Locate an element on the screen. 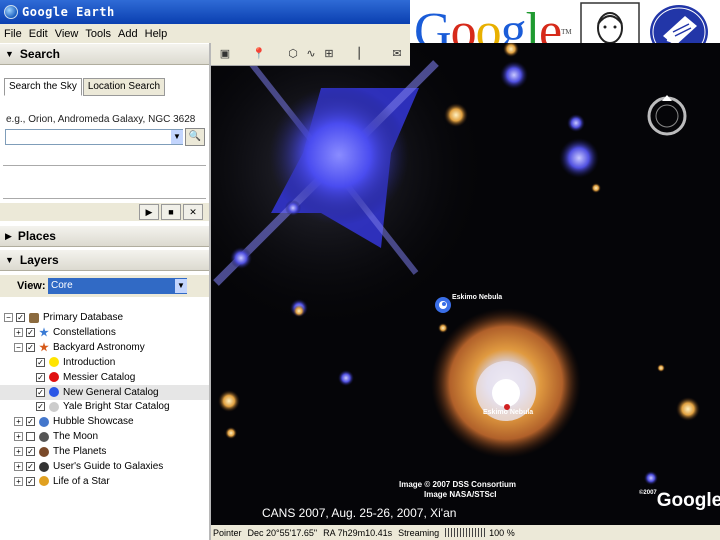 The width and height of the screenshot is (720, 540). play-tour-button: ▶ is located at coordinates (149, 212).